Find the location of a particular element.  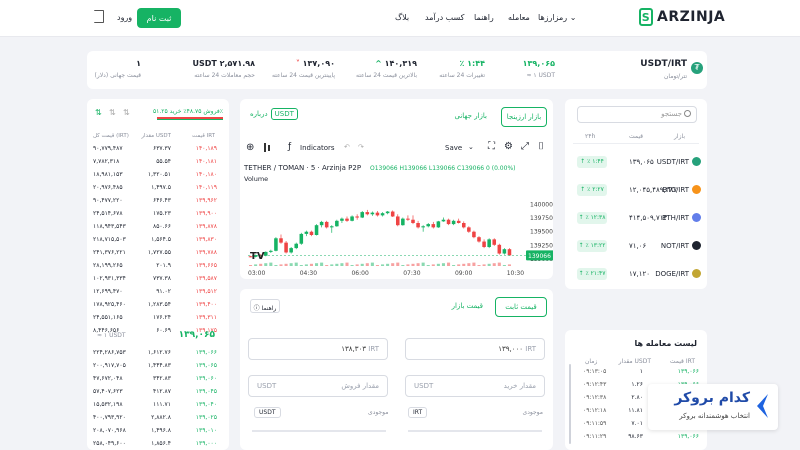

ask-row: ۱۴۰,۱۸۹ ۶۳۷.۳۷ ۹۰,۷۷۹,۴۸۷ is located at coordinates (158, 149).